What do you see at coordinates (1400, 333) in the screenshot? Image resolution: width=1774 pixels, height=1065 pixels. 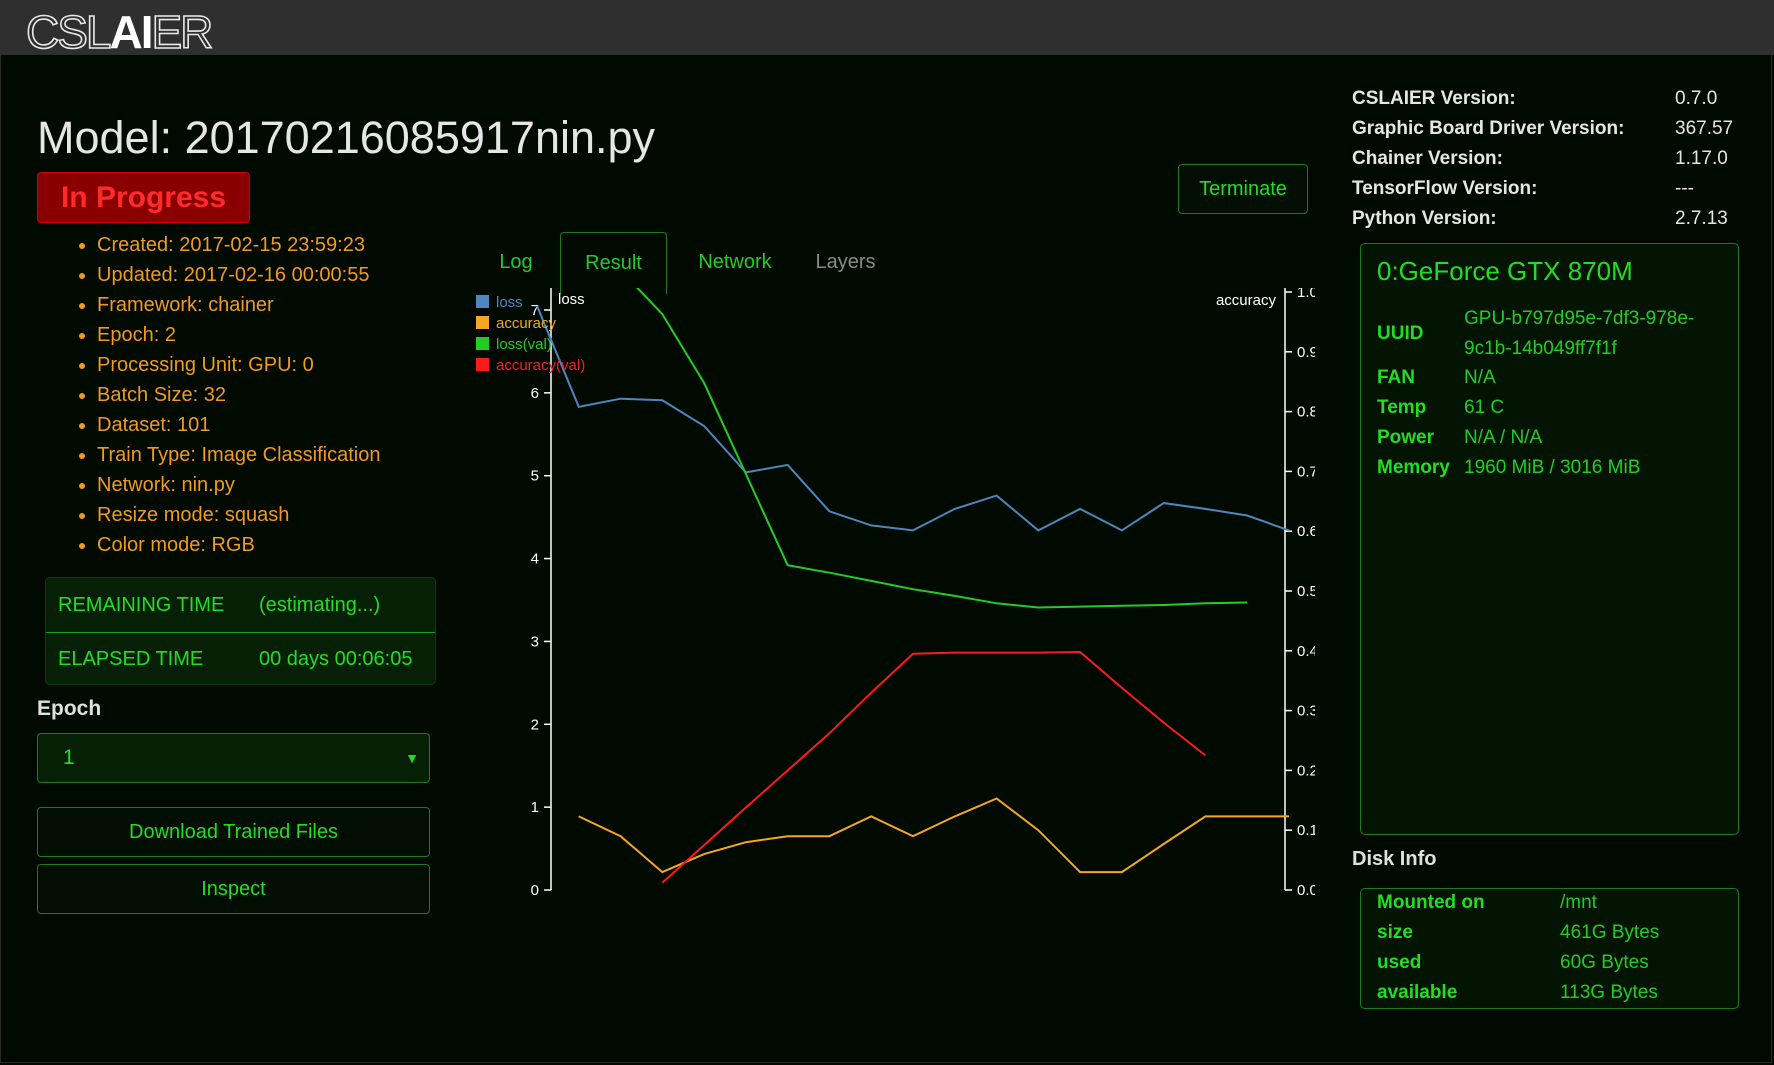 I see `gpu-uuid-label: UUID` at bounding box center [1400, 333].